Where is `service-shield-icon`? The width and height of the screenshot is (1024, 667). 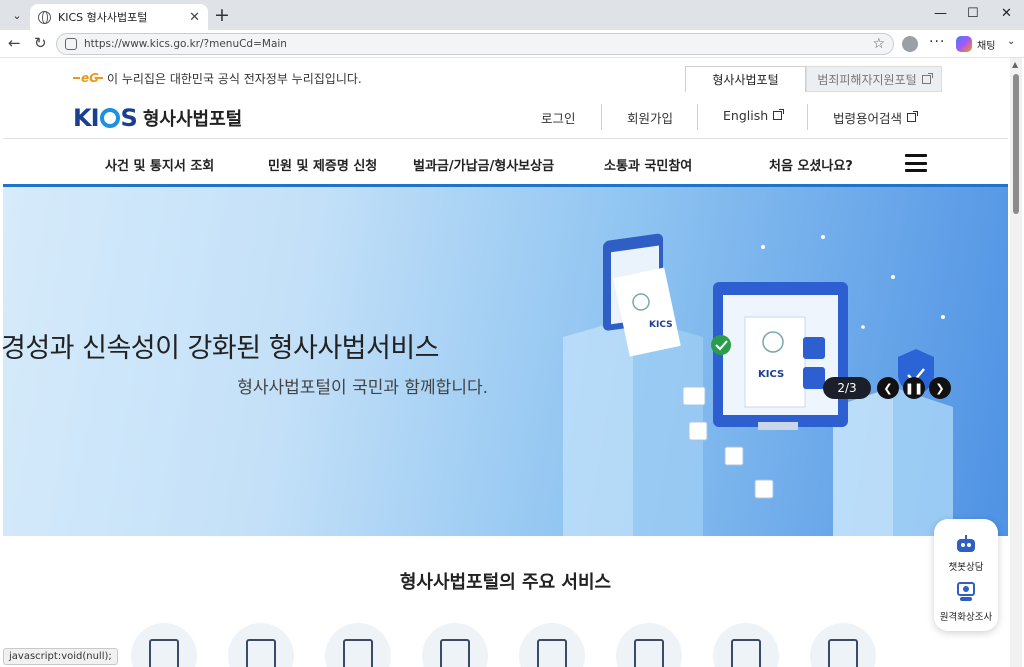 service-shield-icon is located at coordinates (843, 645).